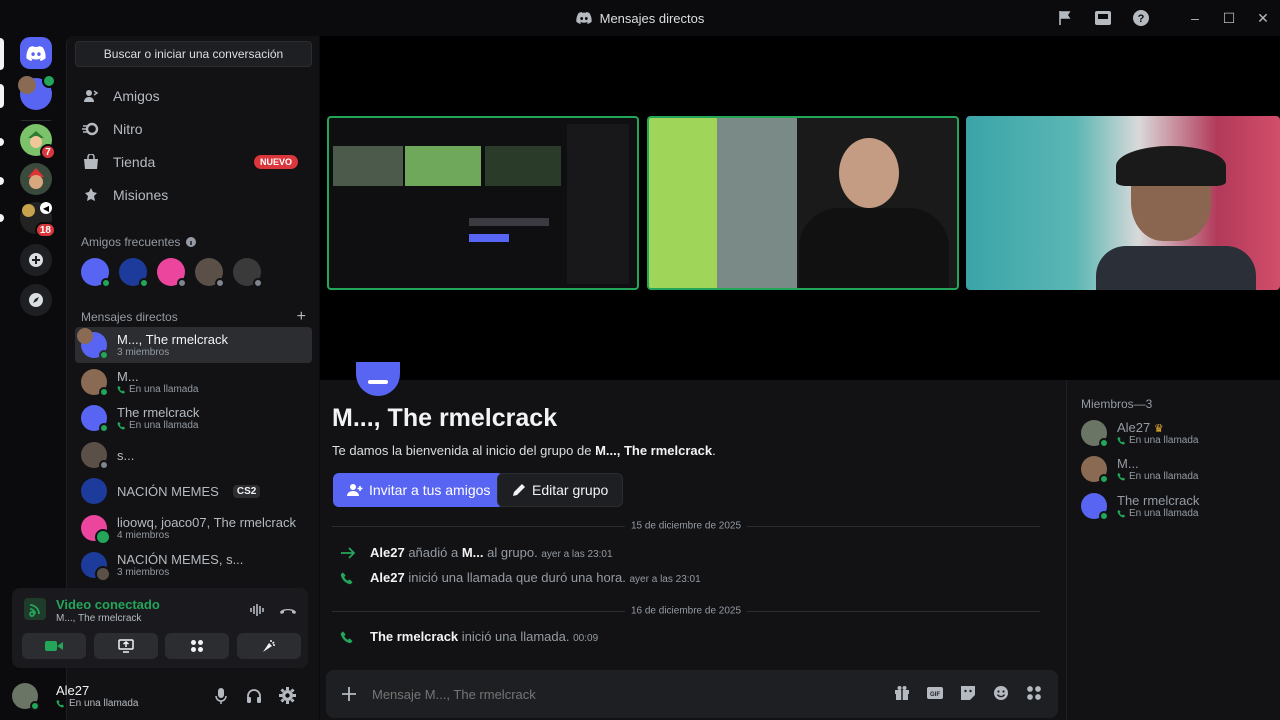 Image resolution: width=1280 pixels, height=720 pixels. What do you see at coordinates (288, 610) in the screenshot?
I see `disconnect-icon` at bounding box center [288, 610].